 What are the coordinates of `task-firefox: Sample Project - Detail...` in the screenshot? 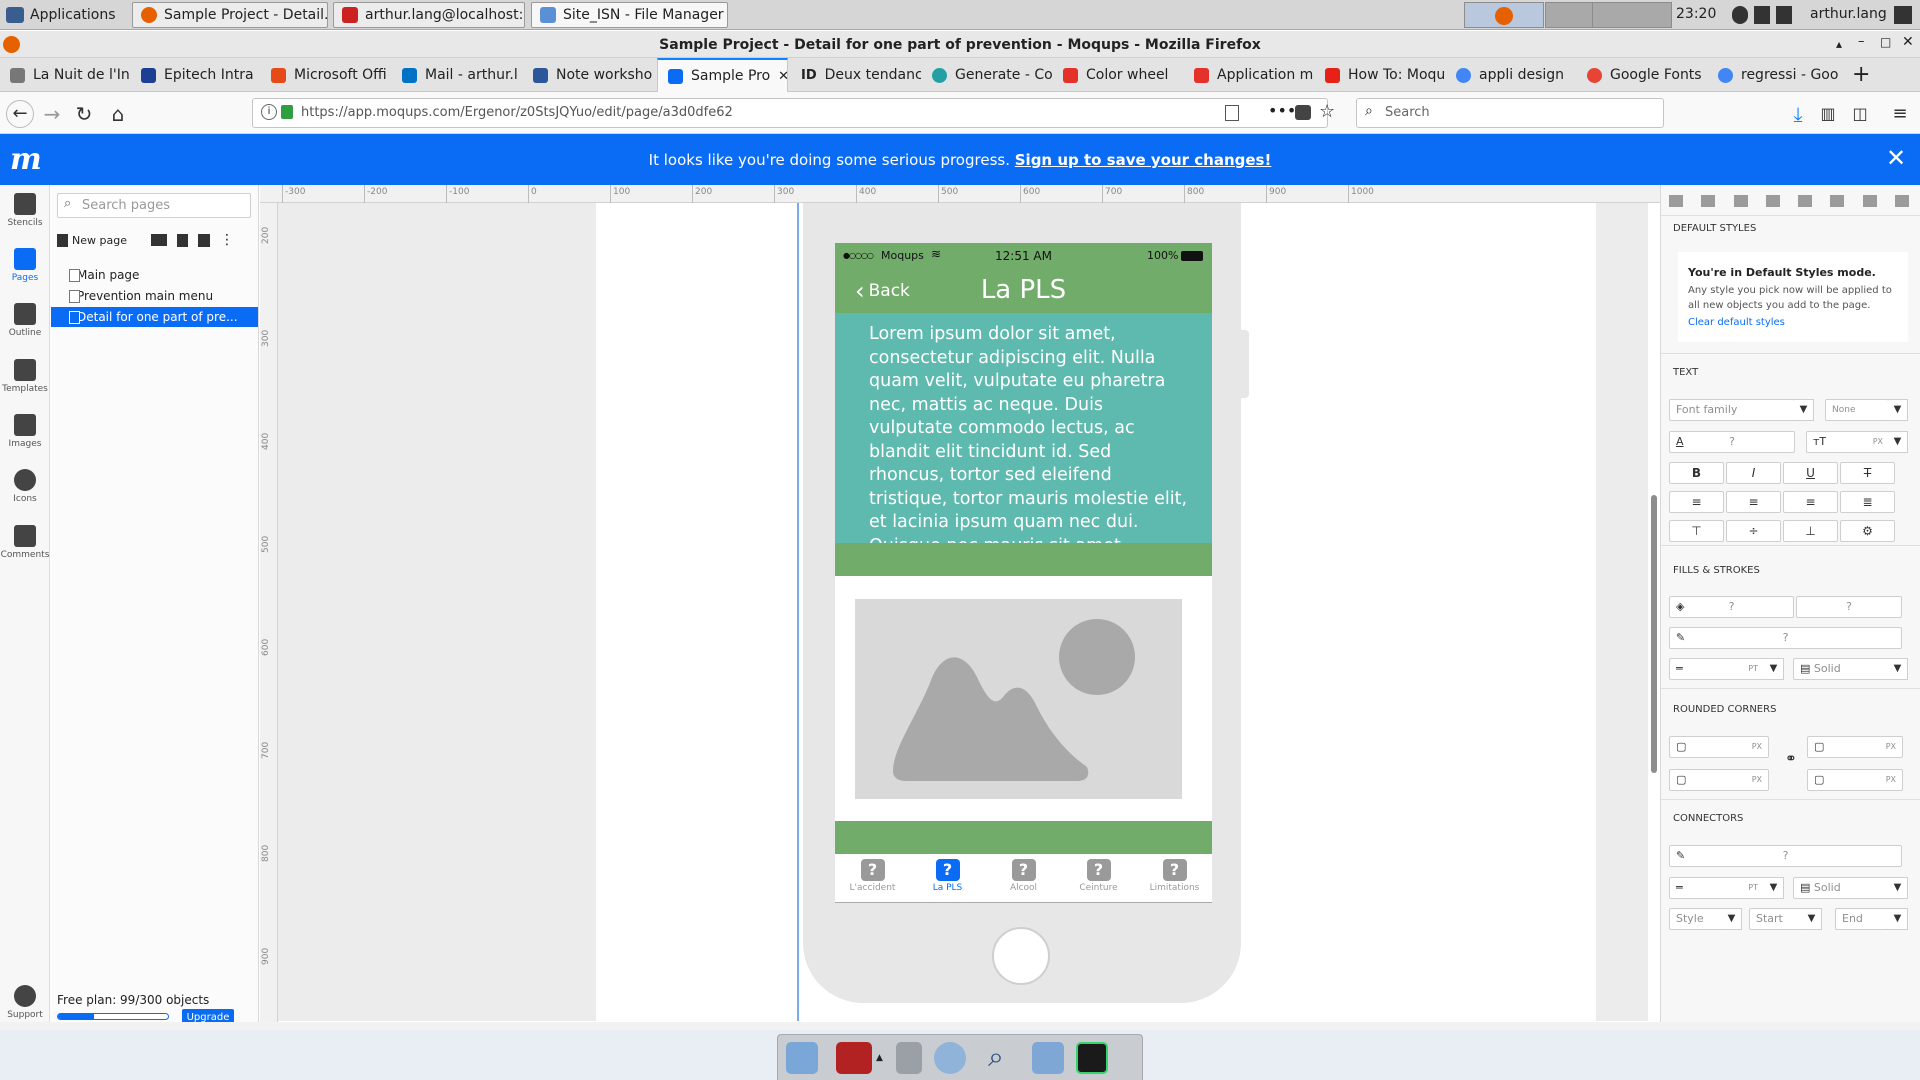 It's located at (230, 15).